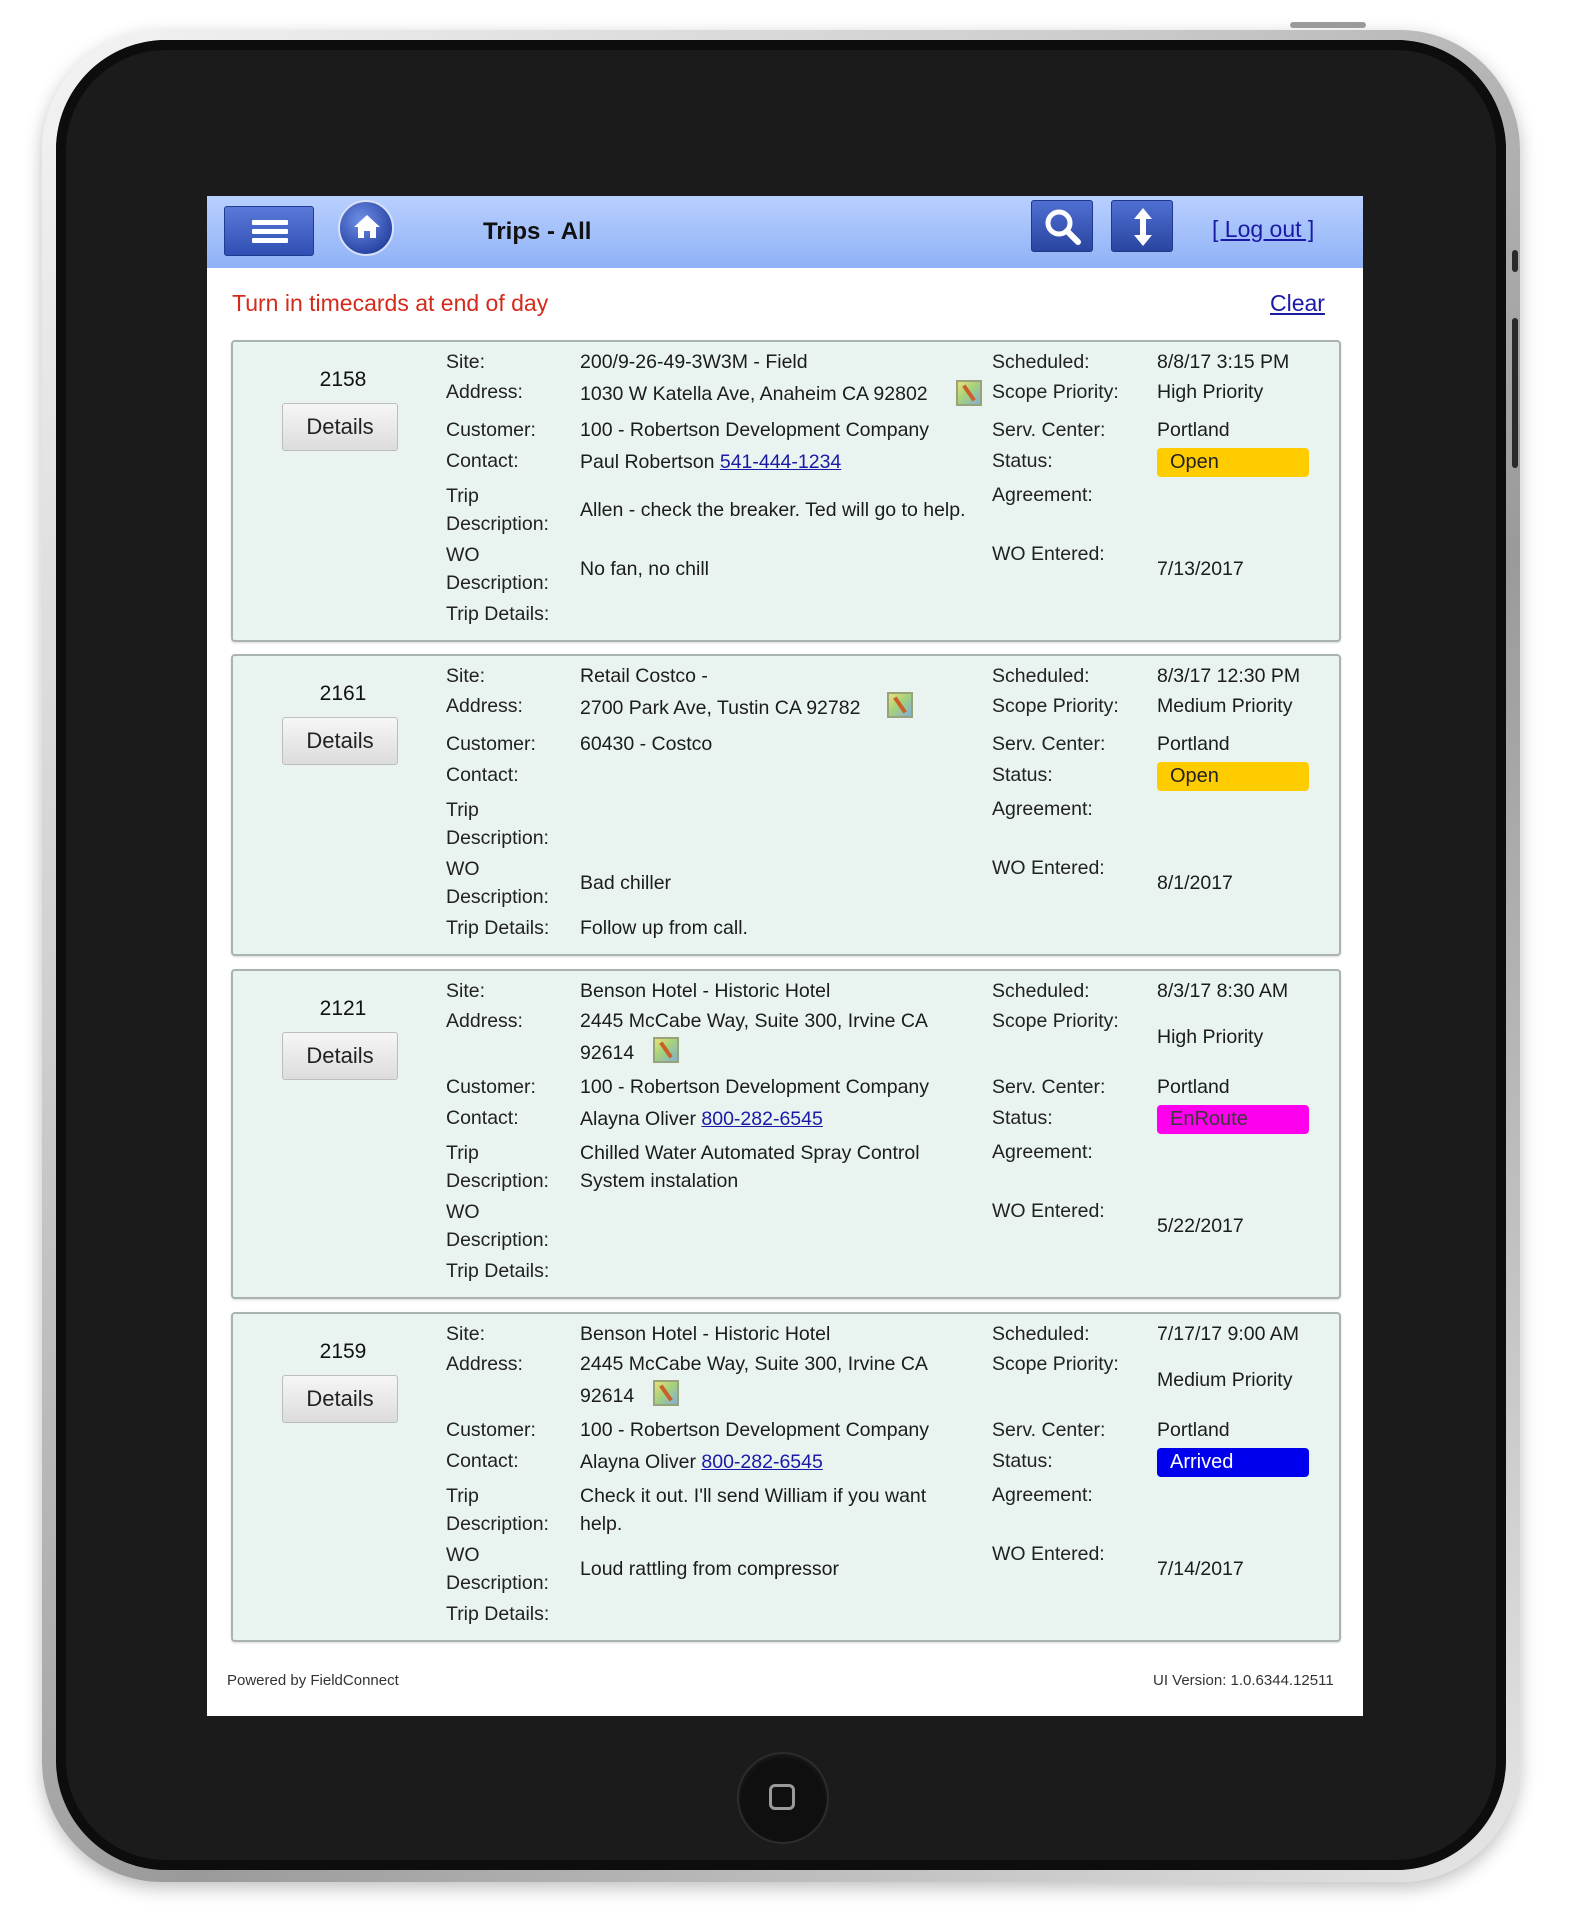  What do you see at coordinates (626, 883) in the screenshot?
I see `wo-description-value: Bad chiller` at bounding box center [626, 883].